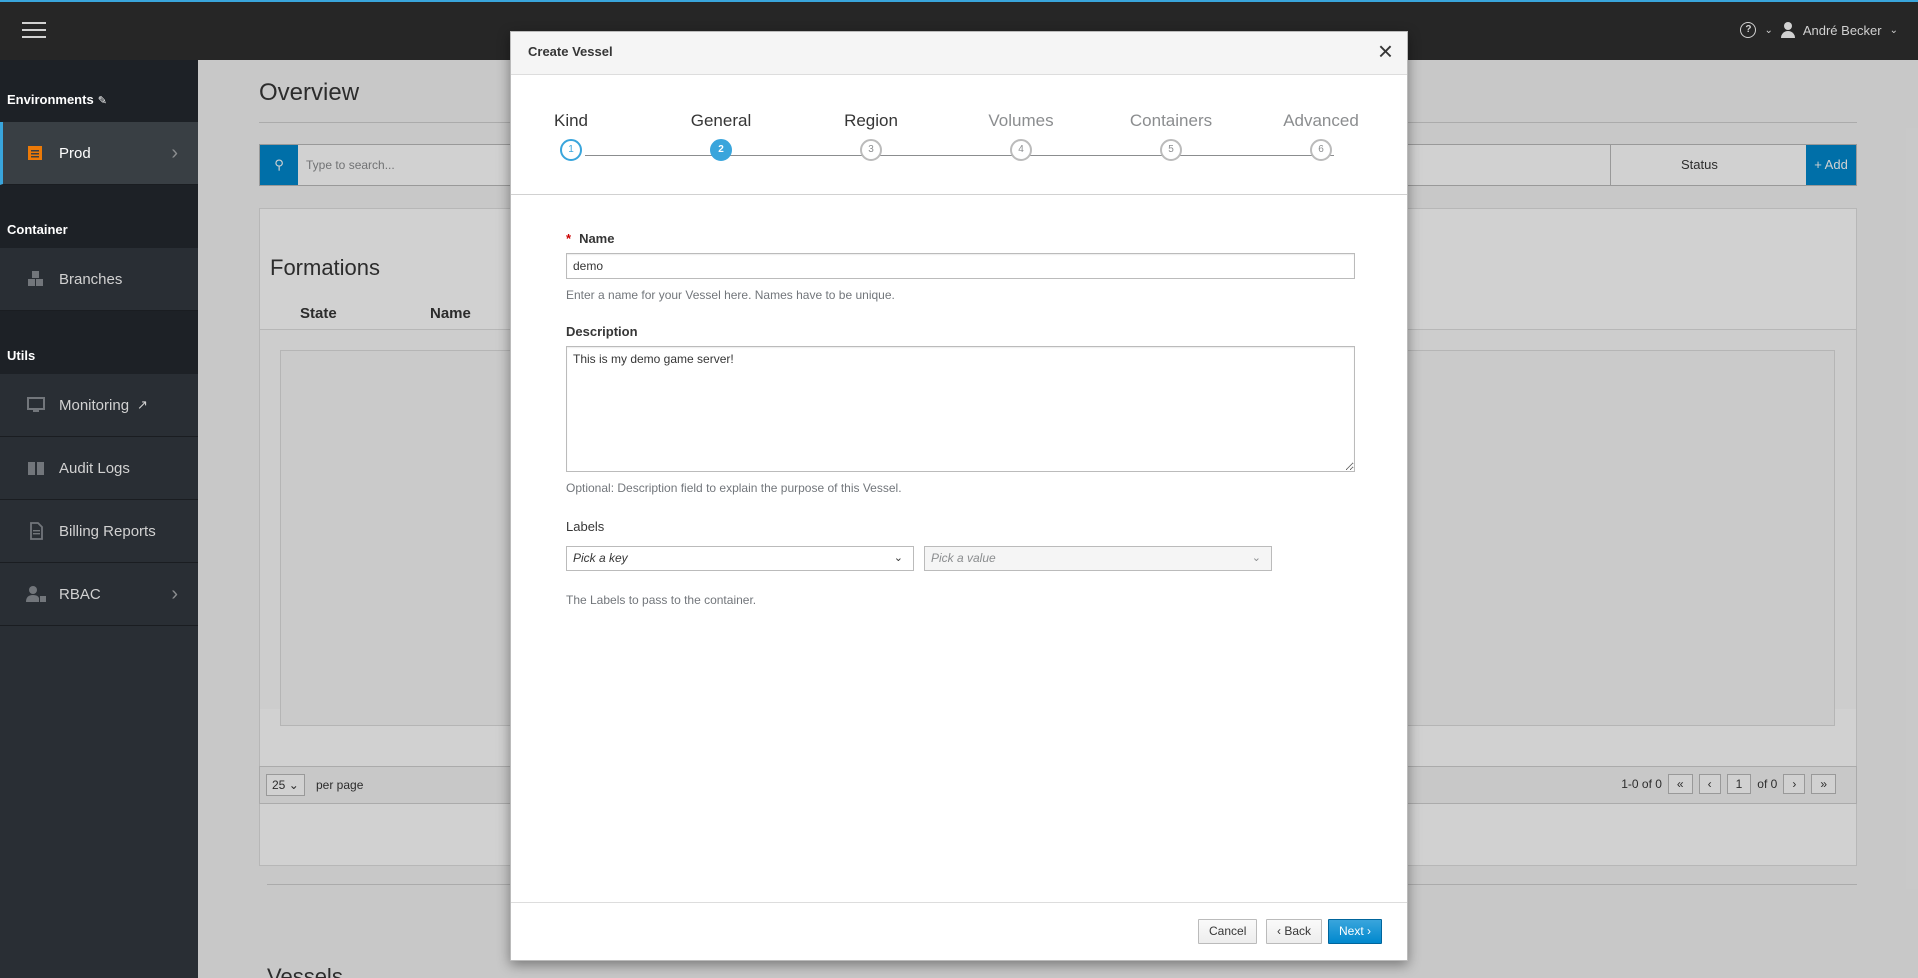  I want to click on environments-label: Environments, so click(50, 99).